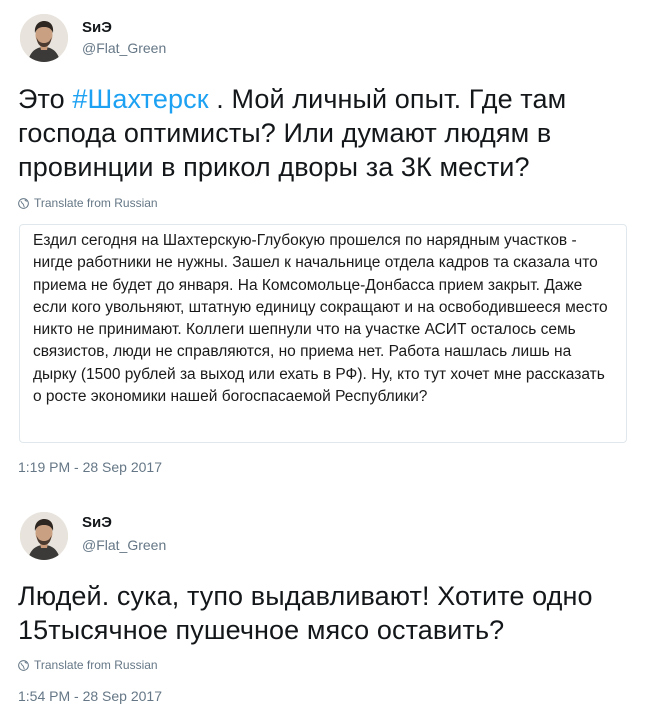  What do you see at coordinates (90, 467) in the screenshot?
I see `tweet-timestamp: 1:19 PM - 28 Sep 2017` at bounding box center [90, 467].